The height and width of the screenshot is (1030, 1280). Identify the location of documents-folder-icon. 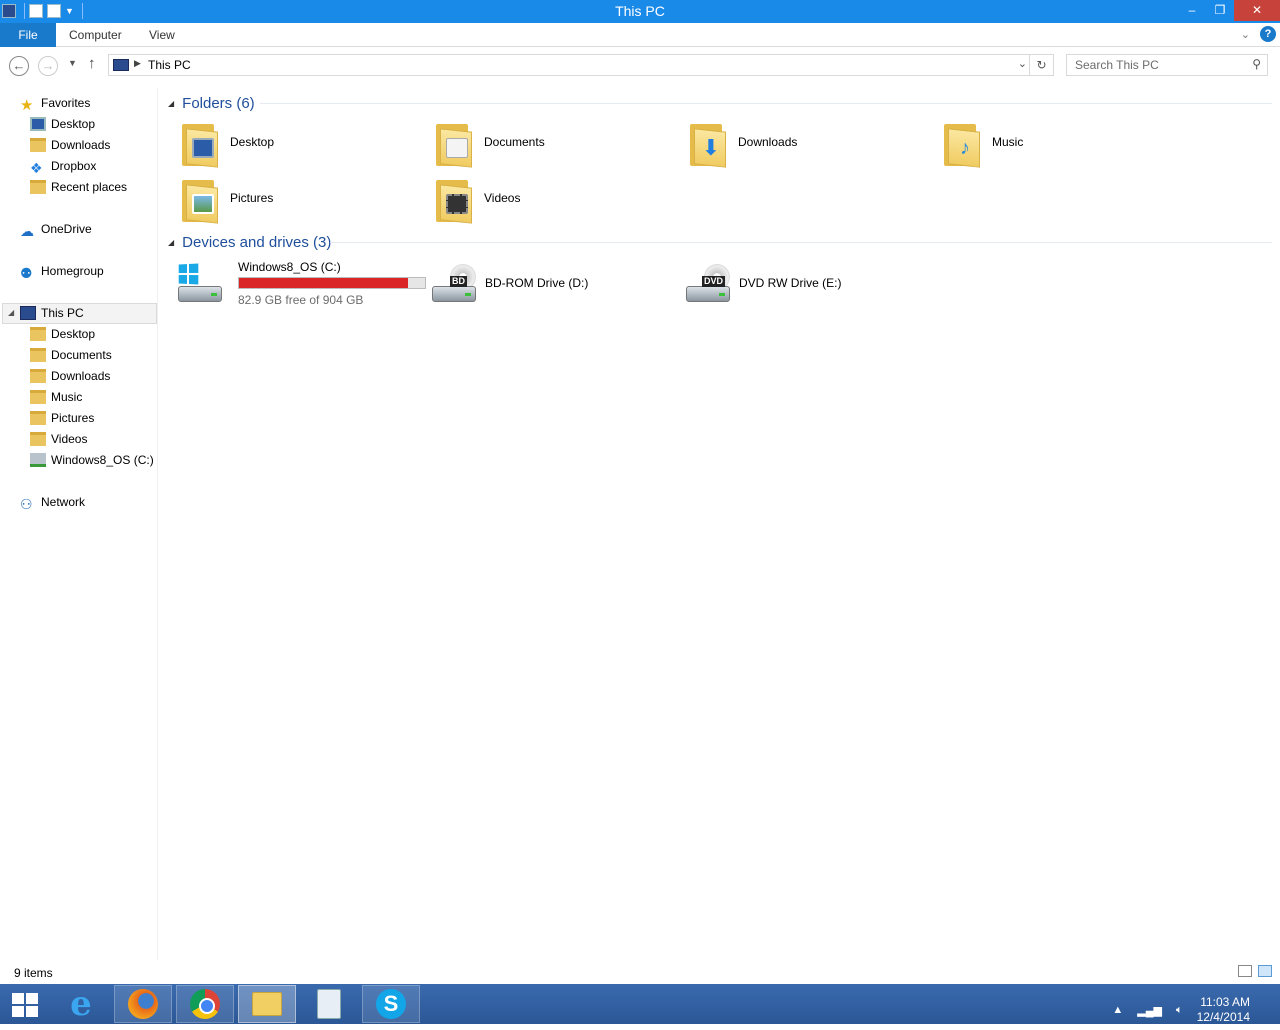
(454, 144).